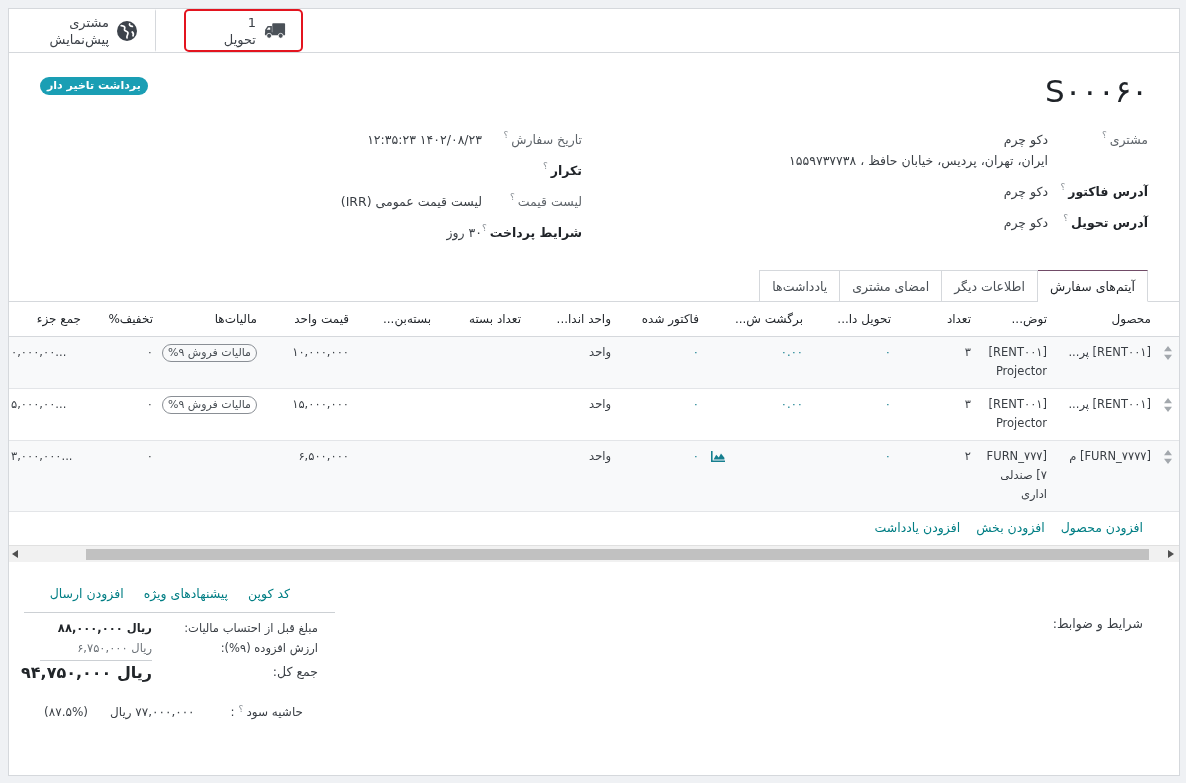 The width and height of the screenshot is (1186, 783). What do you see at coordinates (321, 319) in the screenshot?
I see `column-header: قیمت واحد` at bounding box center [321, 319].